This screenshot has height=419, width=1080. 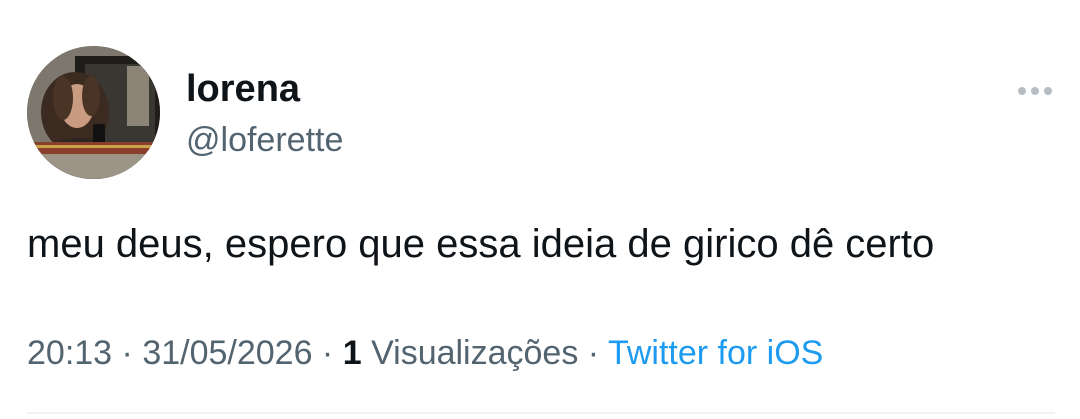 What do you see at coordinates (243, 89) in the screenshot?
I see `display-name: lorena` at bounding box center [243, 89].